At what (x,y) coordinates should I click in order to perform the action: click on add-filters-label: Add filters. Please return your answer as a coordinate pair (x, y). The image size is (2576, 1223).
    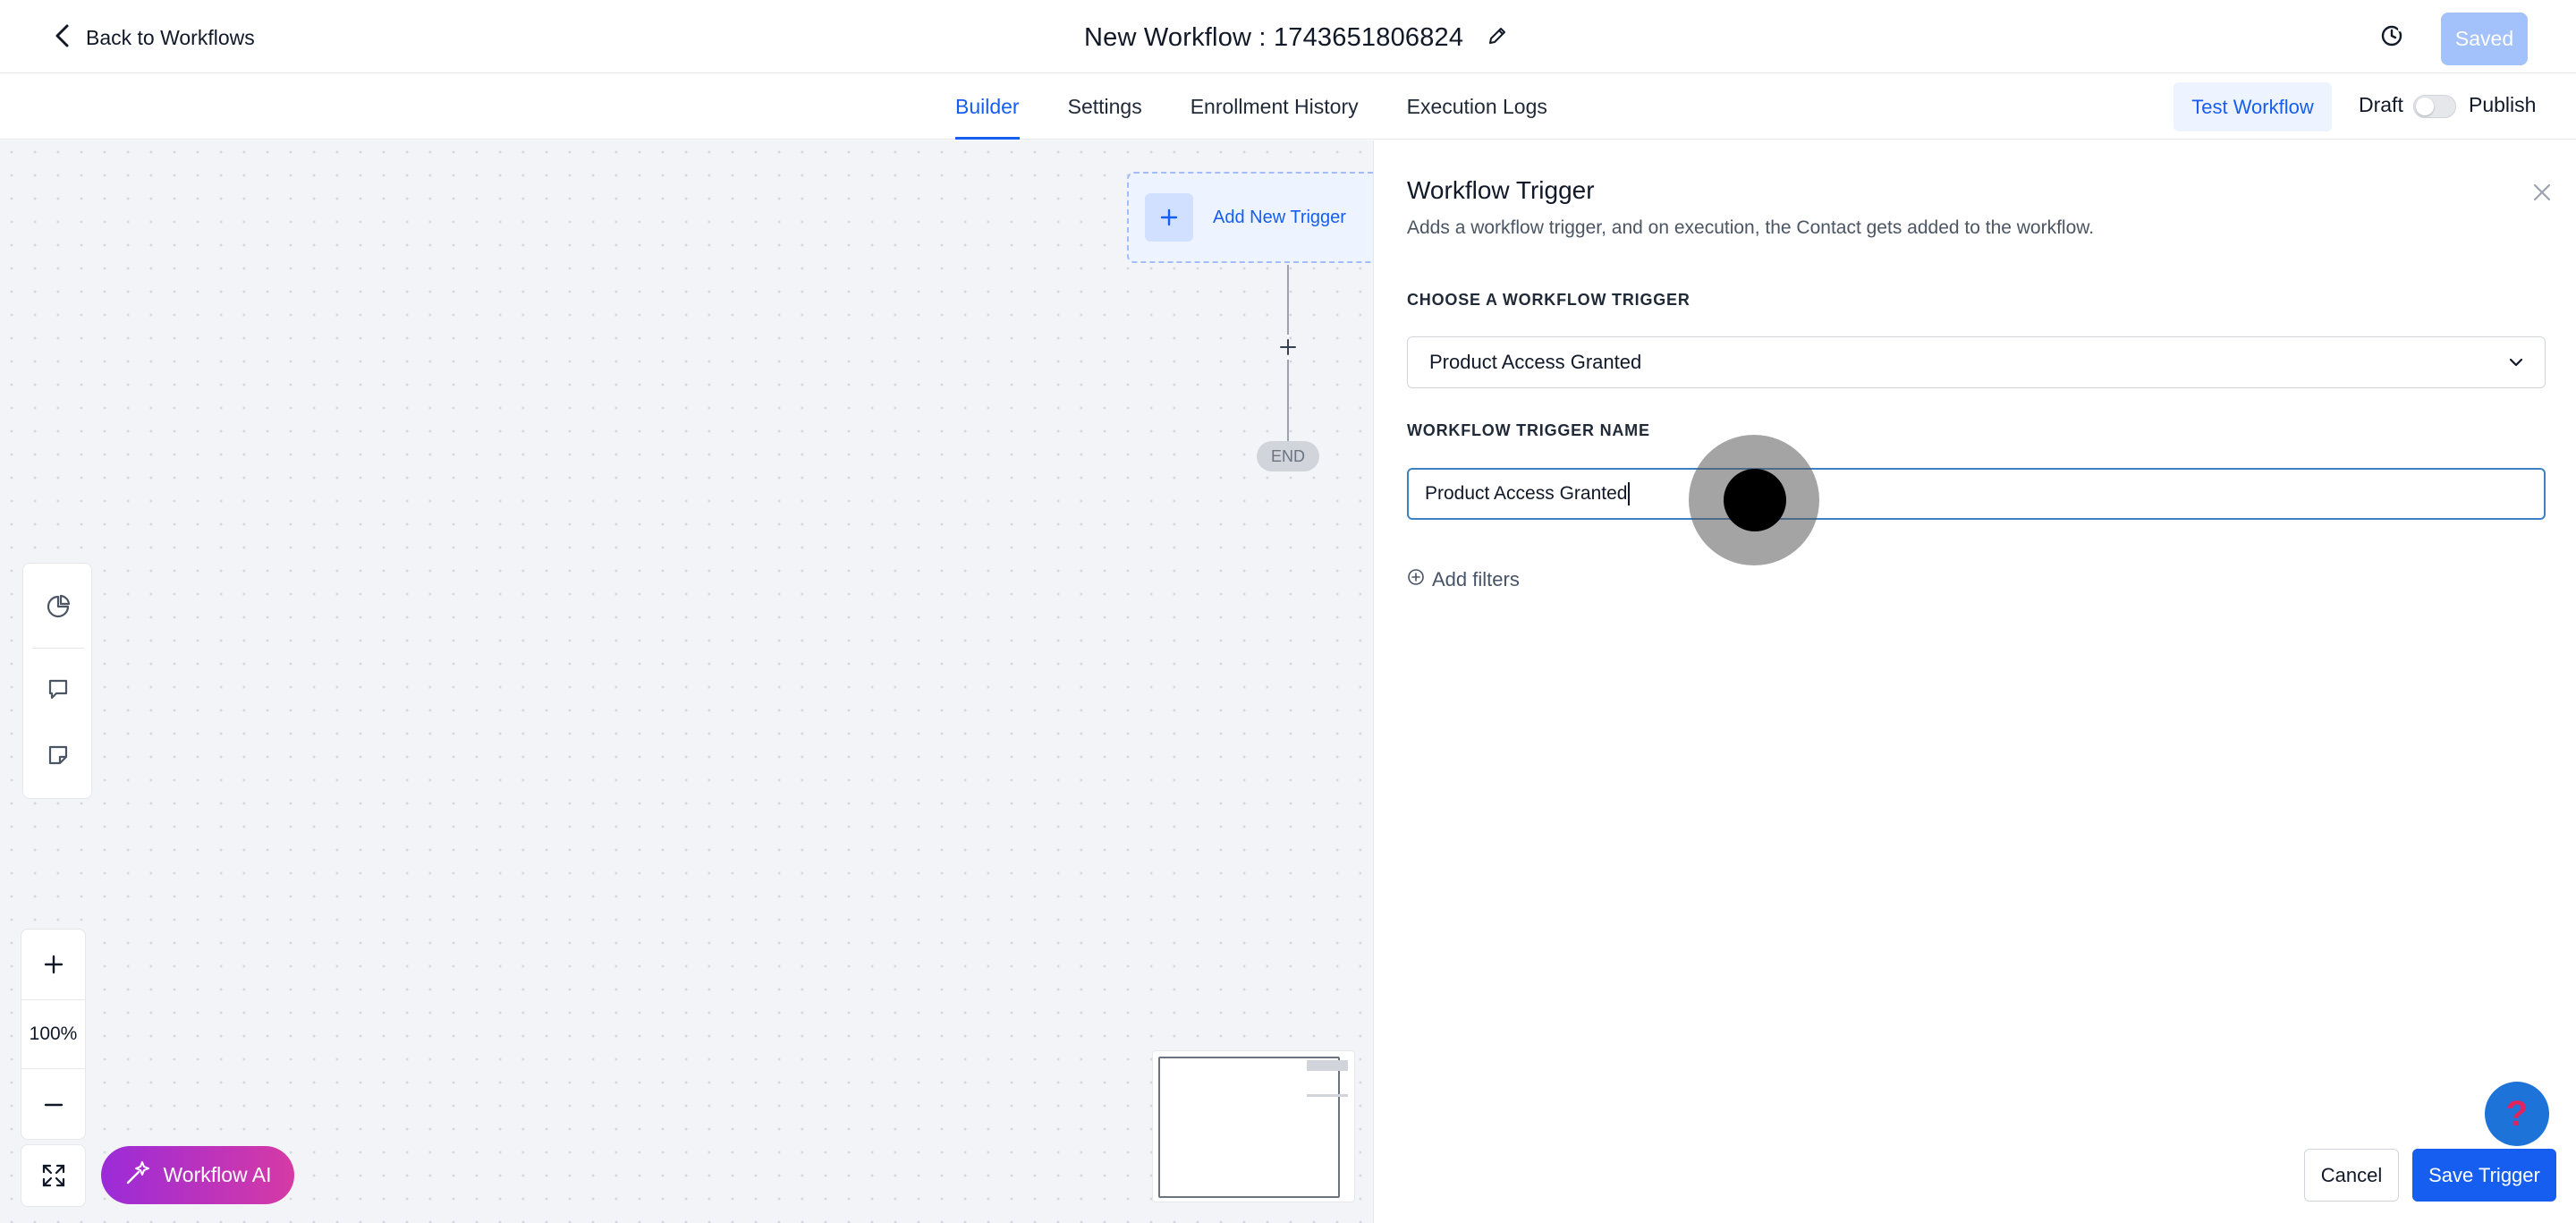
    Looking at the image, I should click on (1476, 579).